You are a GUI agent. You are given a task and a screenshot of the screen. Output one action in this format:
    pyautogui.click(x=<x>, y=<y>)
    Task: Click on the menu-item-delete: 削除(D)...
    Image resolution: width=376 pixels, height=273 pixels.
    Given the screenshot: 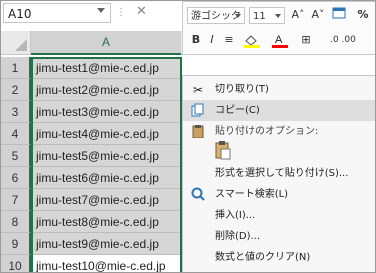 What is the action you would take?
    pyautogui.click(x=279, y=236)
    